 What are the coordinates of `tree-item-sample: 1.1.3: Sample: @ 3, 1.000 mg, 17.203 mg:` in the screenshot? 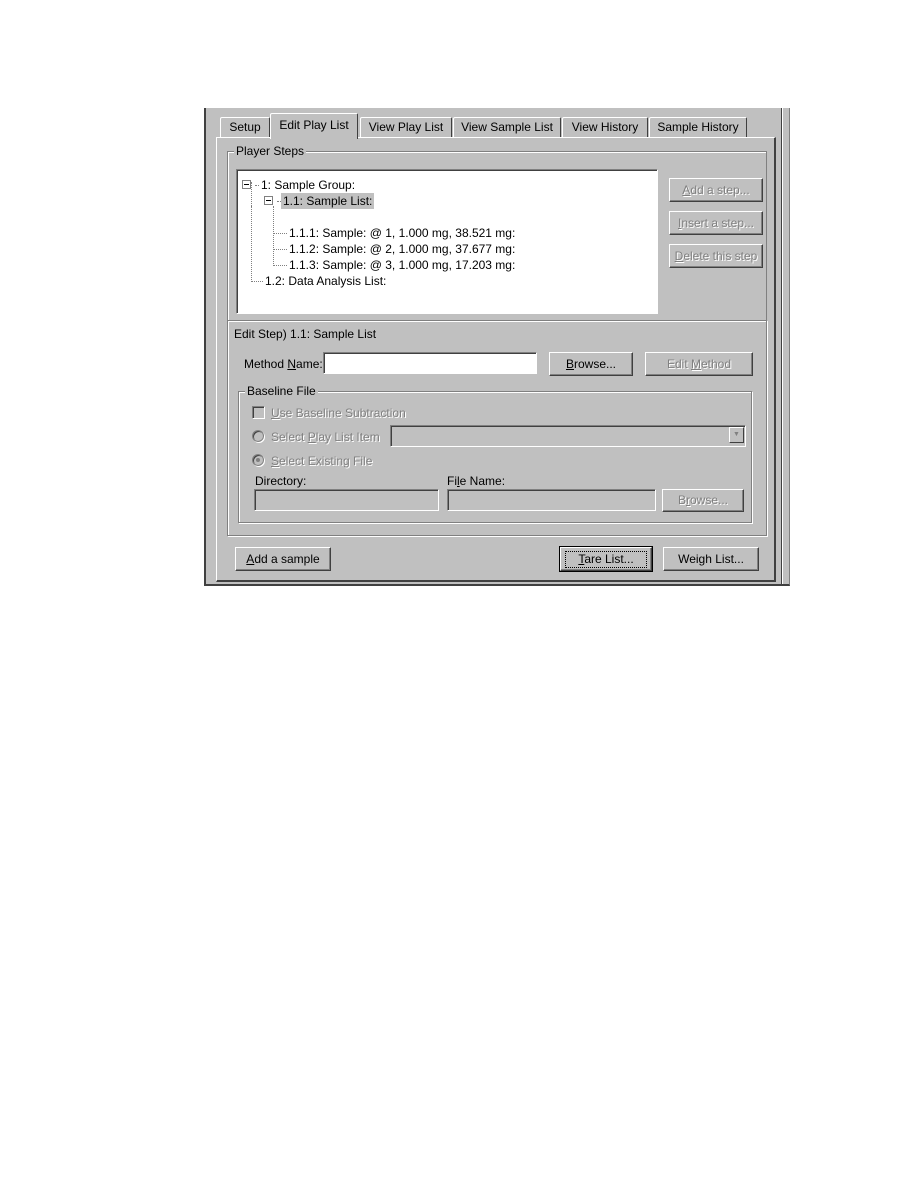 It's located at (402, 265).